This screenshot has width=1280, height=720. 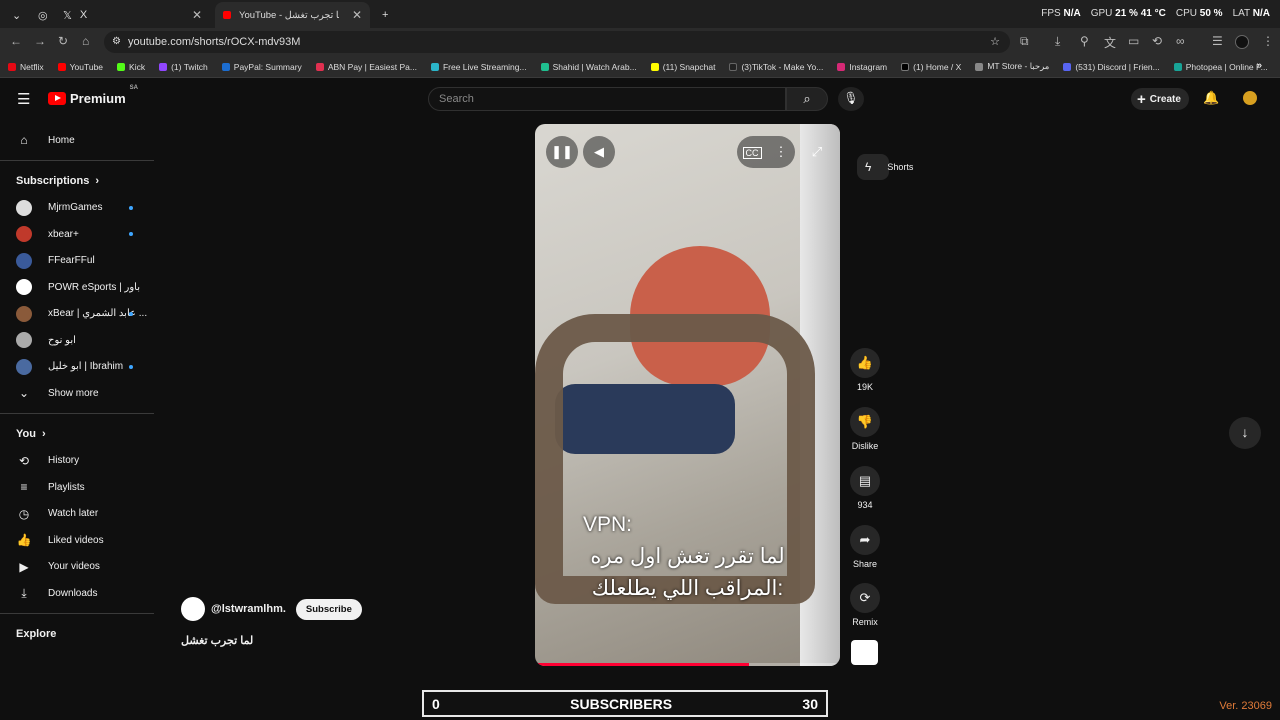 I want to click on hamburger-menu-icon: ☰, so click(x=23, y=99).